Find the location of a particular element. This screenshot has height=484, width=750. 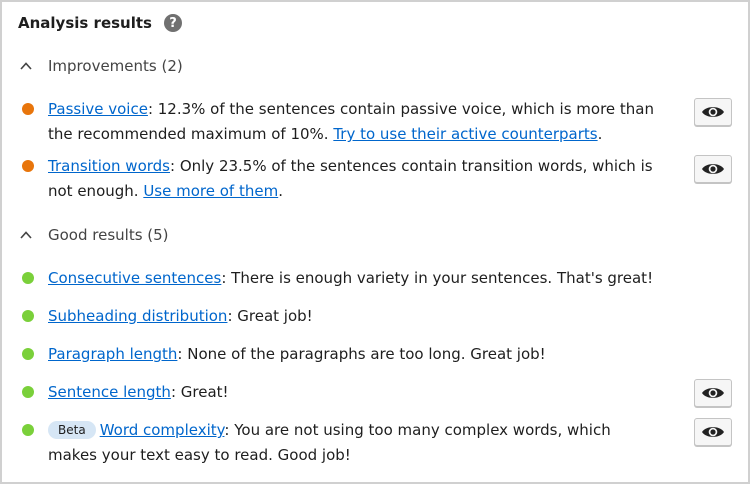

beta-badge: Beta is located at coordinates (72, 430).